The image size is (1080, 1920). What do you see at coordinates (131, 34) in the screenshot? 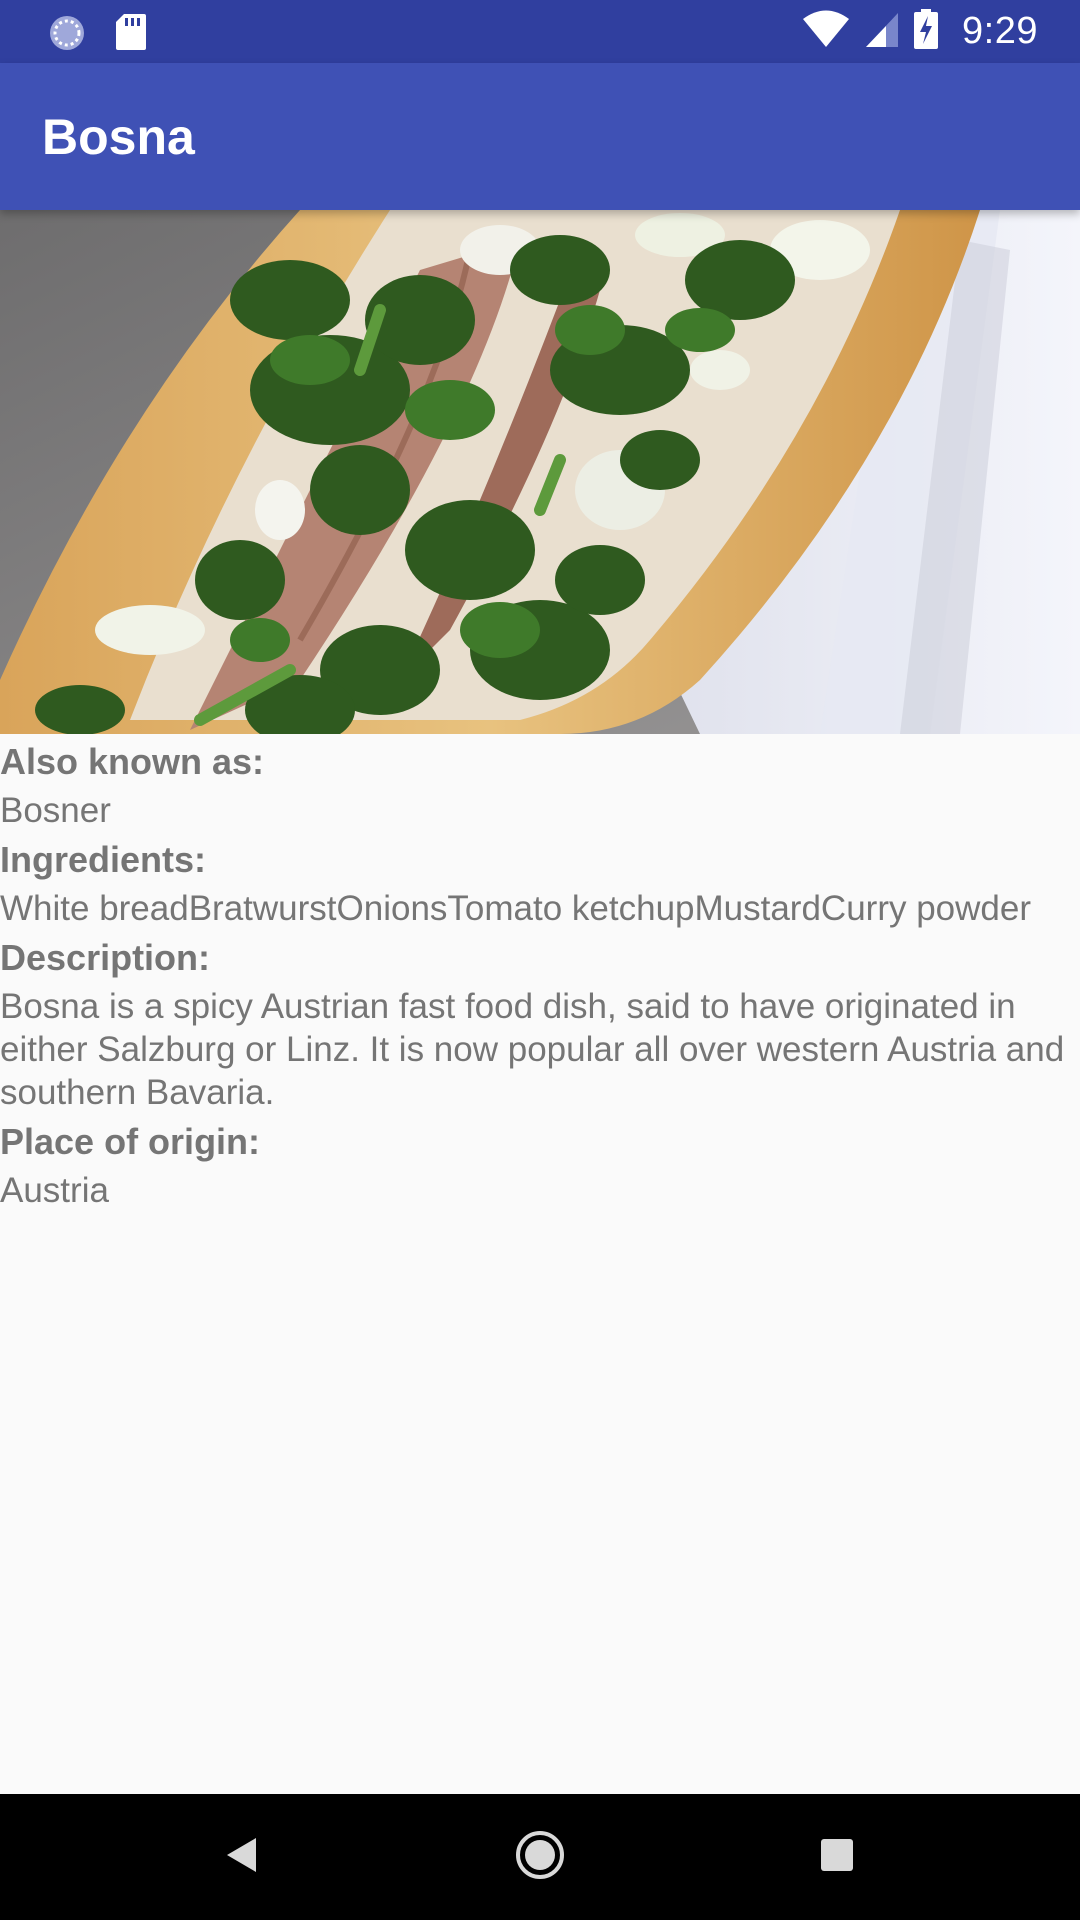
I see `sd-card-icon` at bounding box center [131, 34].